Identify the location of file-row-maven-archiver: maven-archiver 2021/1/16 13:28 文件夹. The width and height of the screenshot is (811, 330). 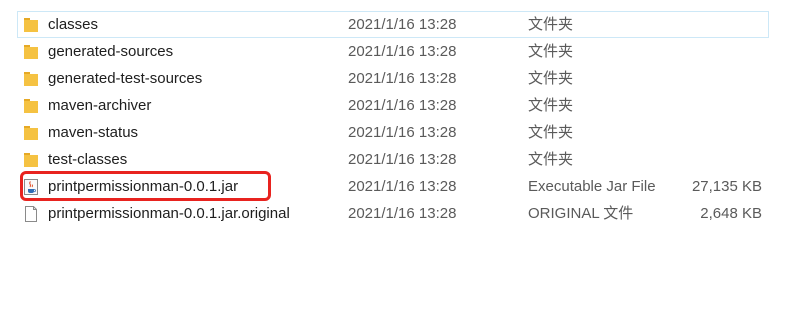
(393, 105).